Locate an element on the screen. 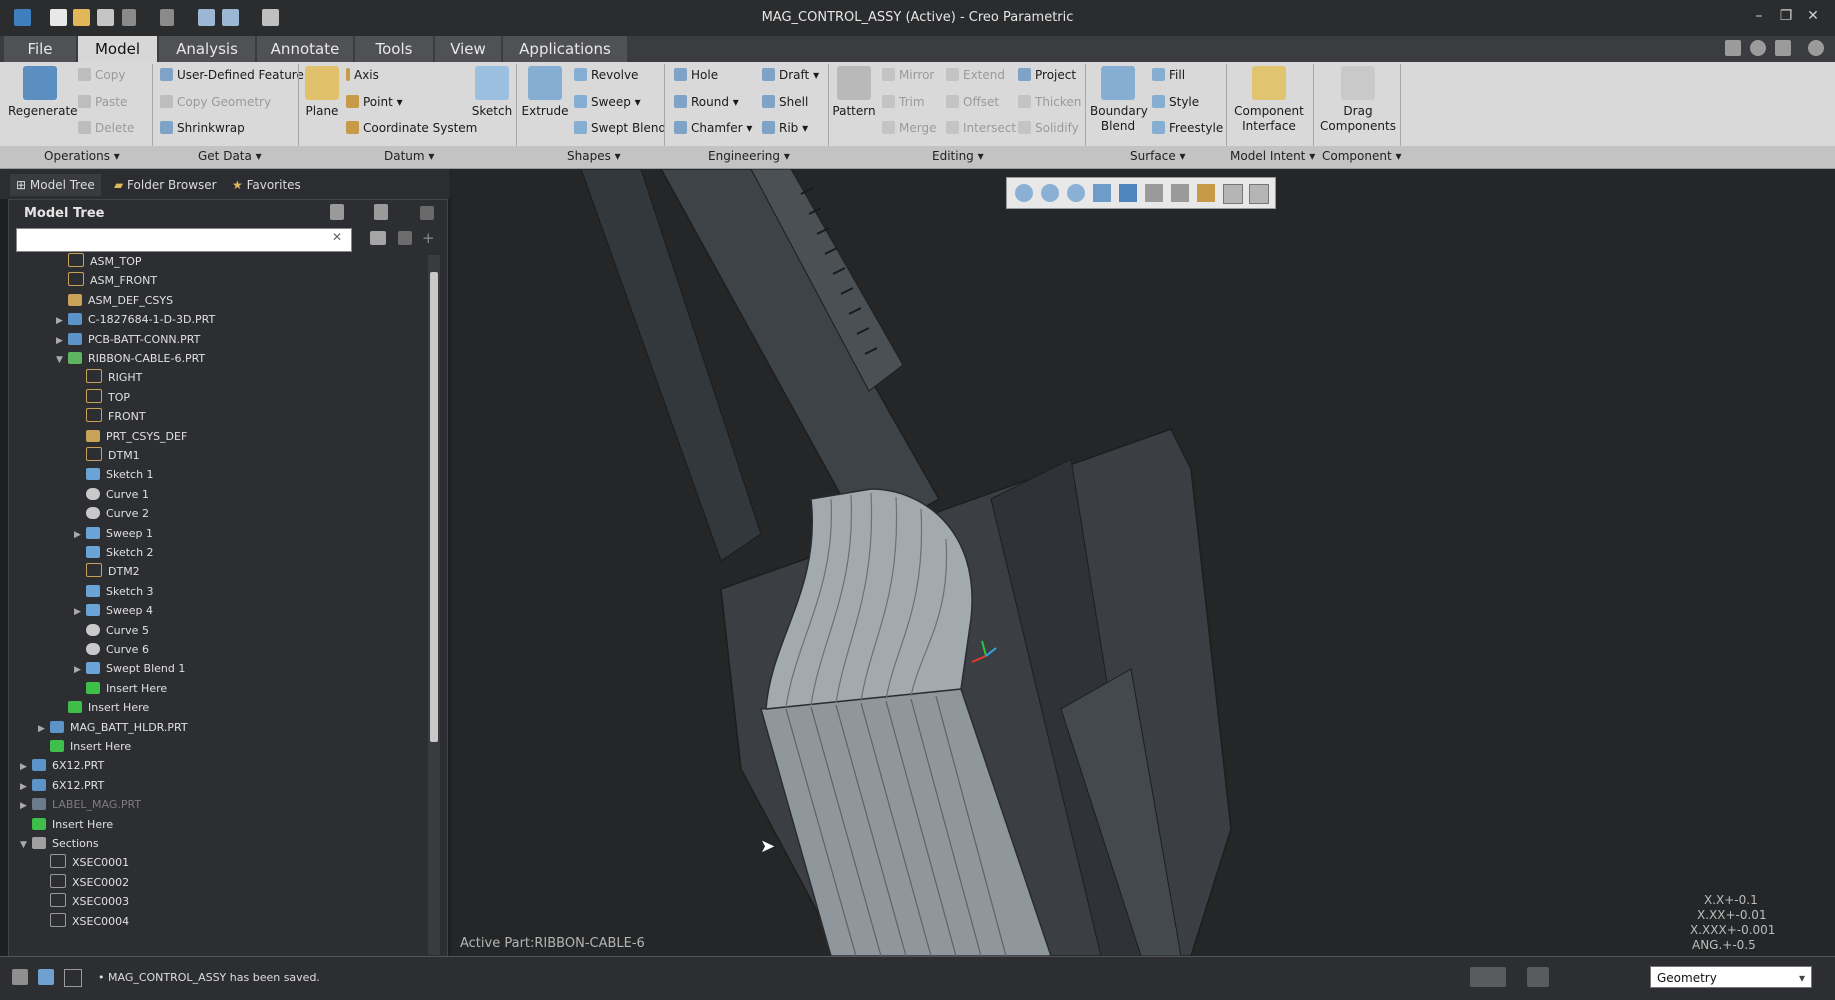  show-icon is located at coordinates (427, 213).